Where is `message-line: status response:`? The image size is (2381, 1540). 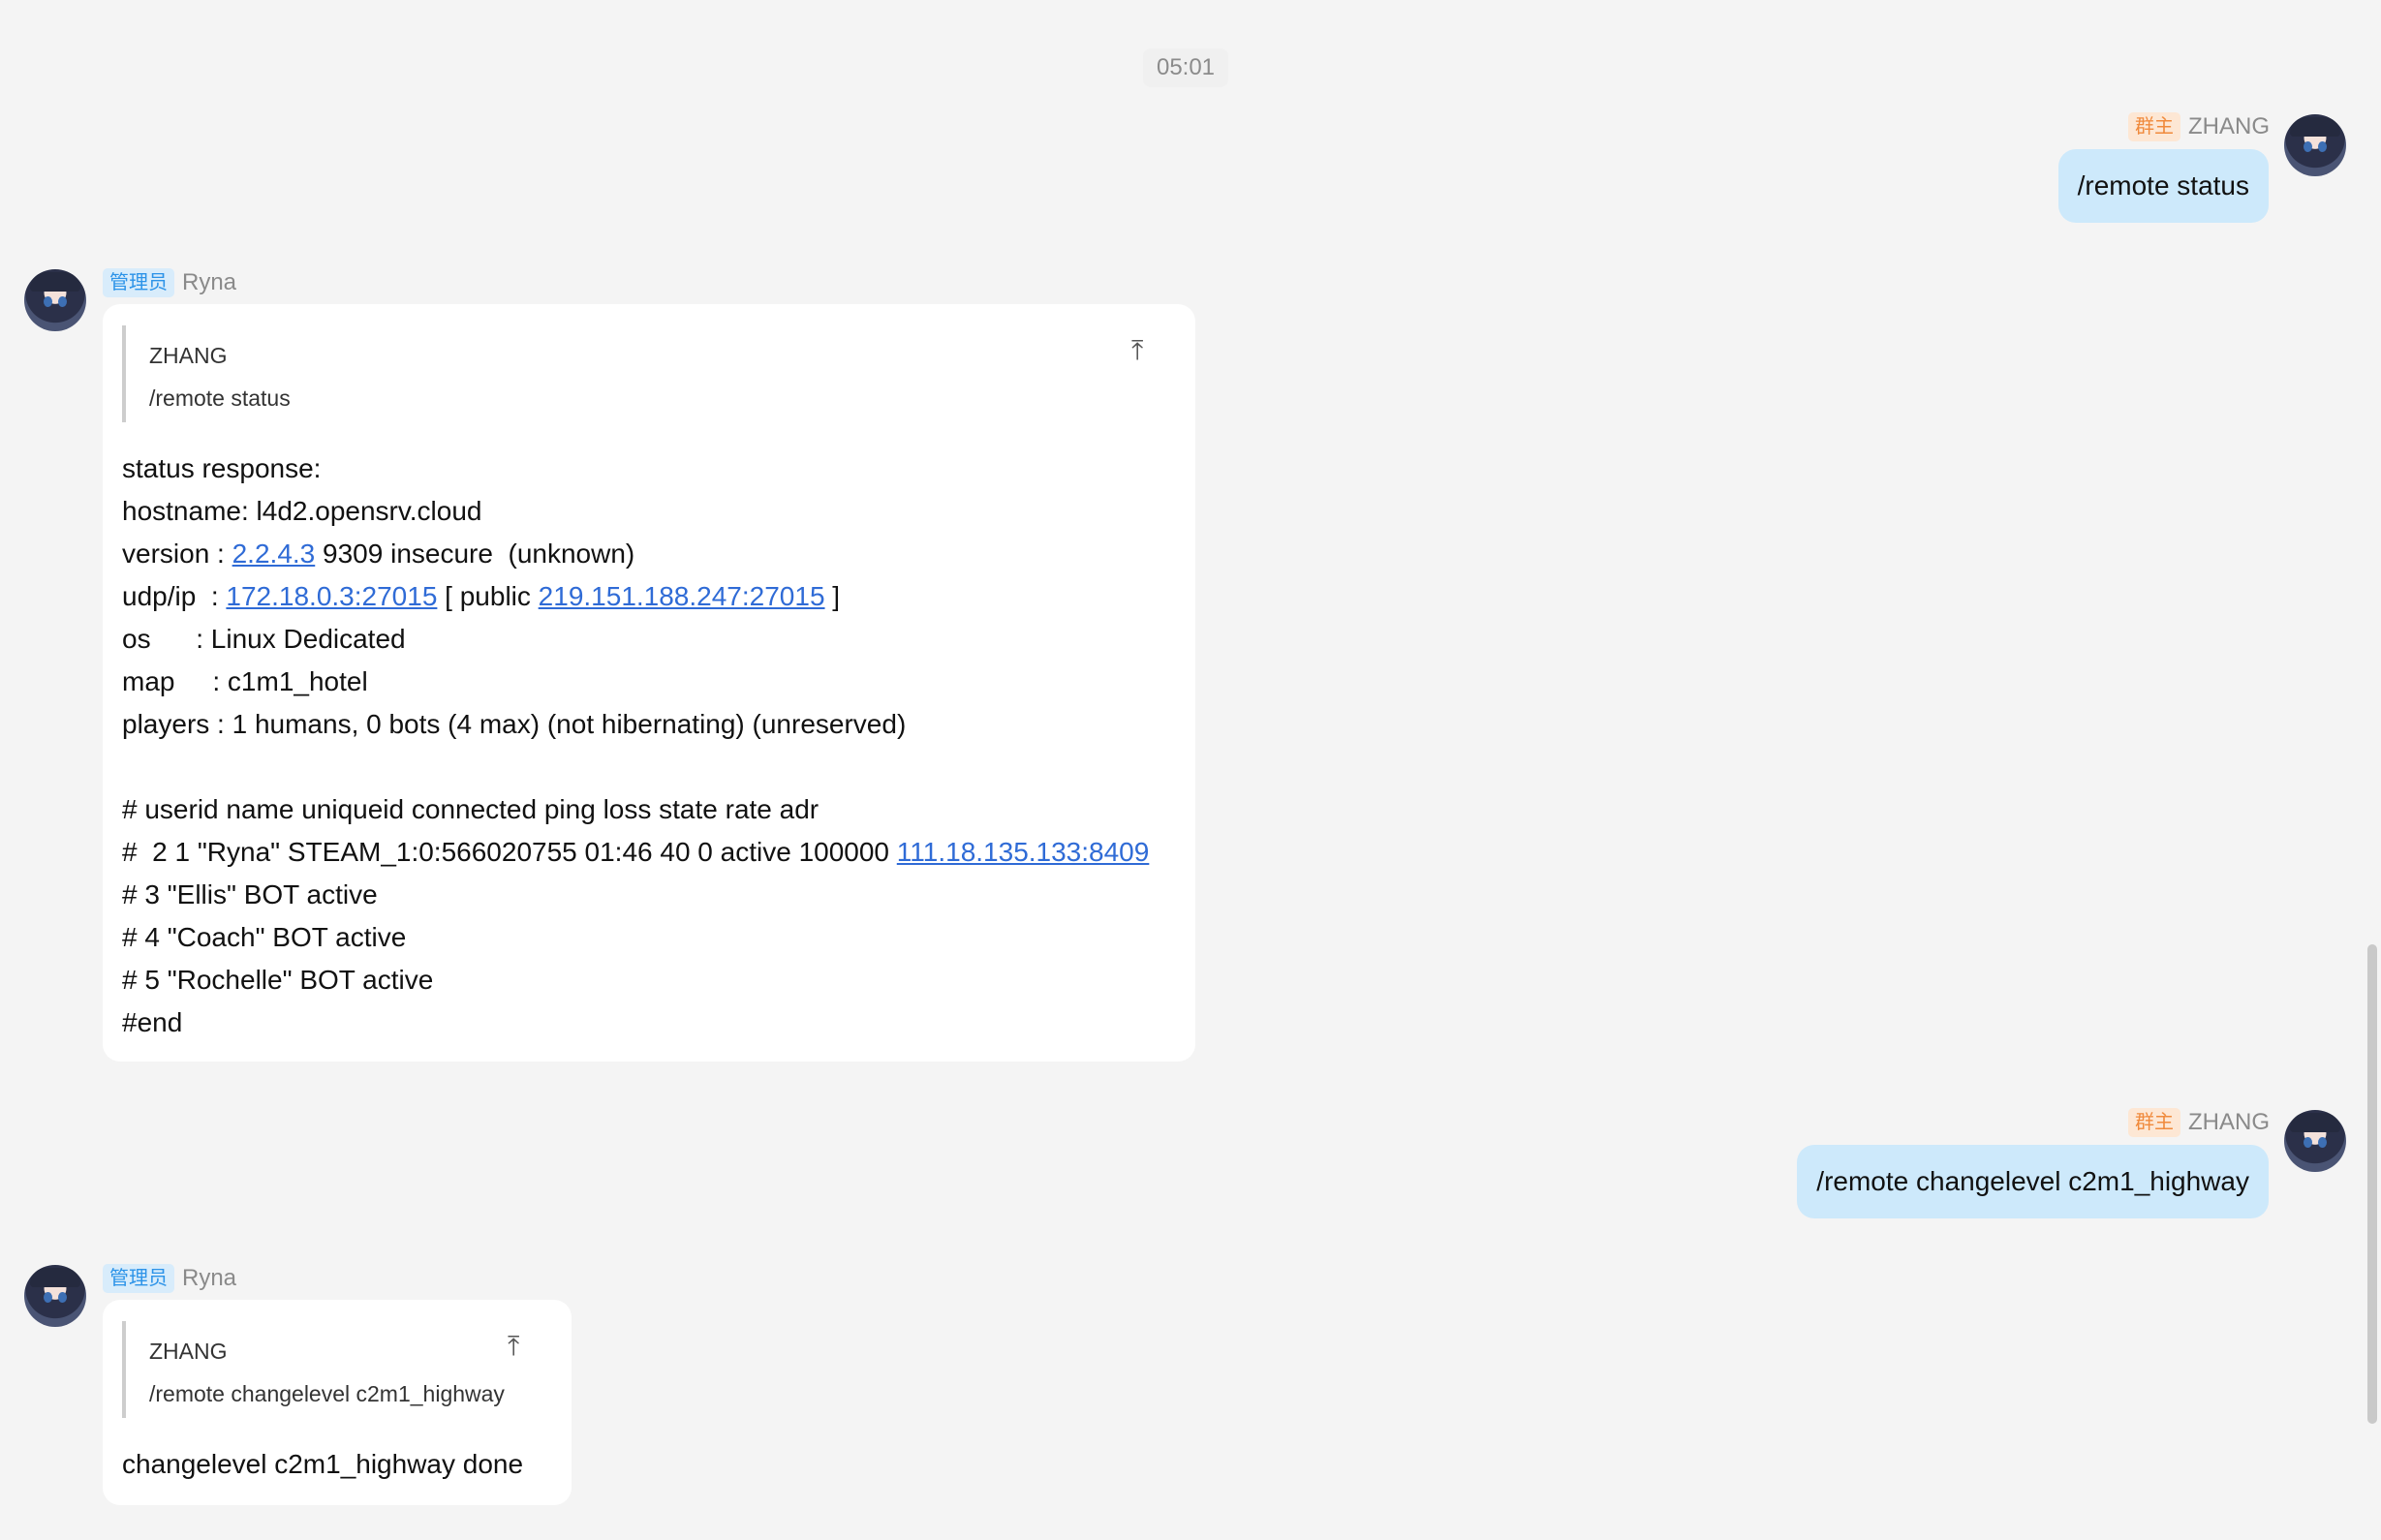
message-line: status response: is located at coordinates (222, 468).